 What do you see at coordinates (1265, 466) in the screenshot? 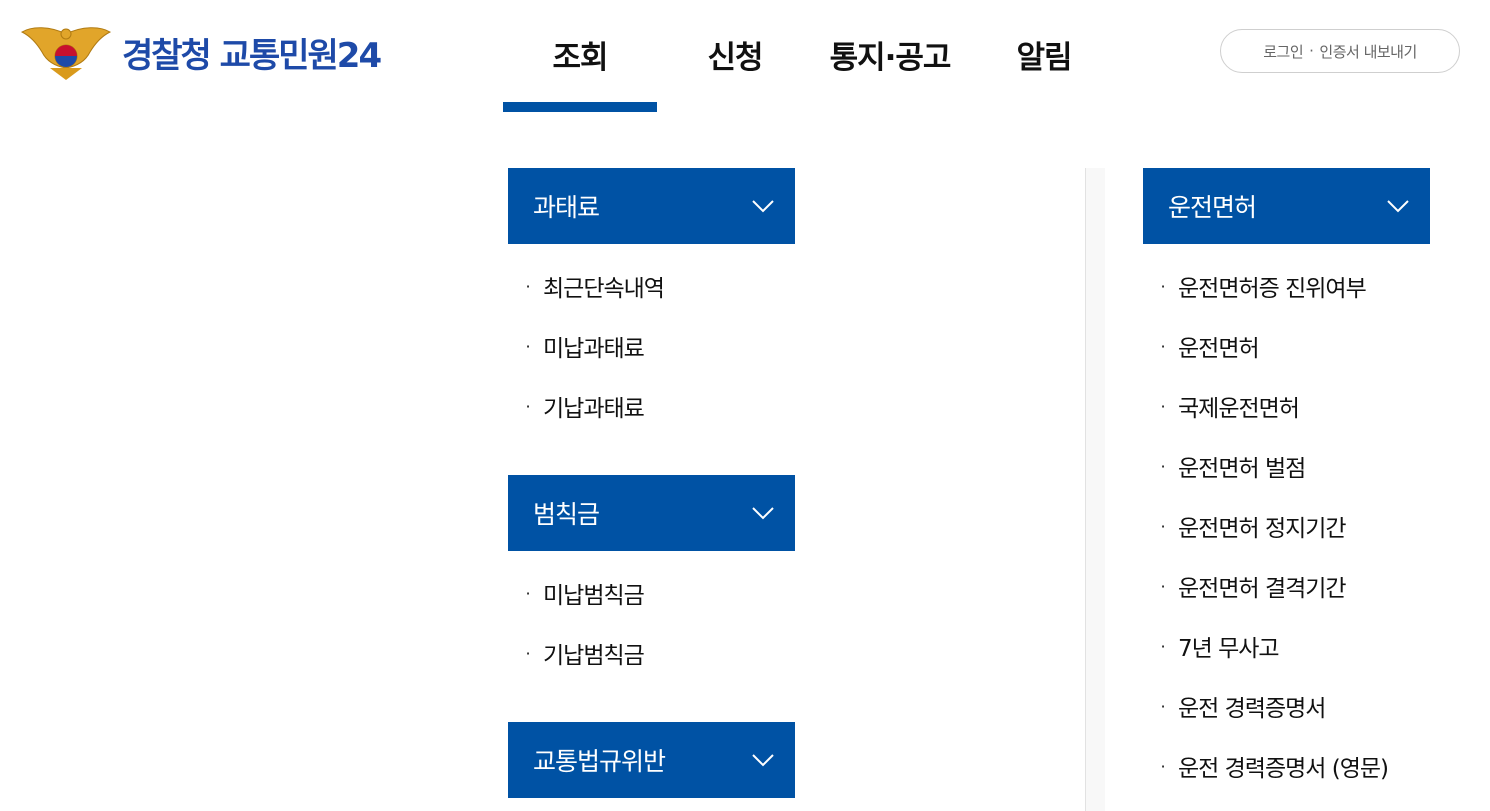
I see `list-item: · 운전면허 벌점` at bounding box center [1265, 466].